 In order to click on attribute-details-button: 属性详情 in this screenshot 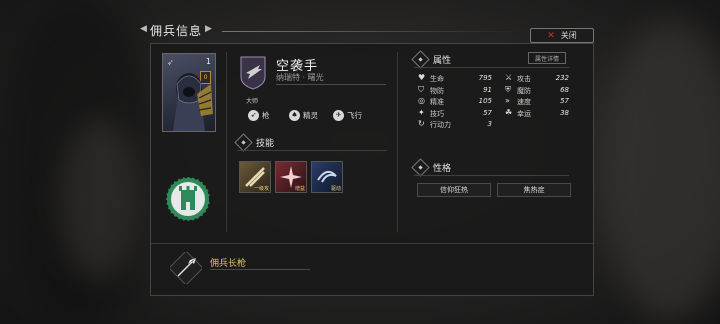, I will do `click(547, 58)`.